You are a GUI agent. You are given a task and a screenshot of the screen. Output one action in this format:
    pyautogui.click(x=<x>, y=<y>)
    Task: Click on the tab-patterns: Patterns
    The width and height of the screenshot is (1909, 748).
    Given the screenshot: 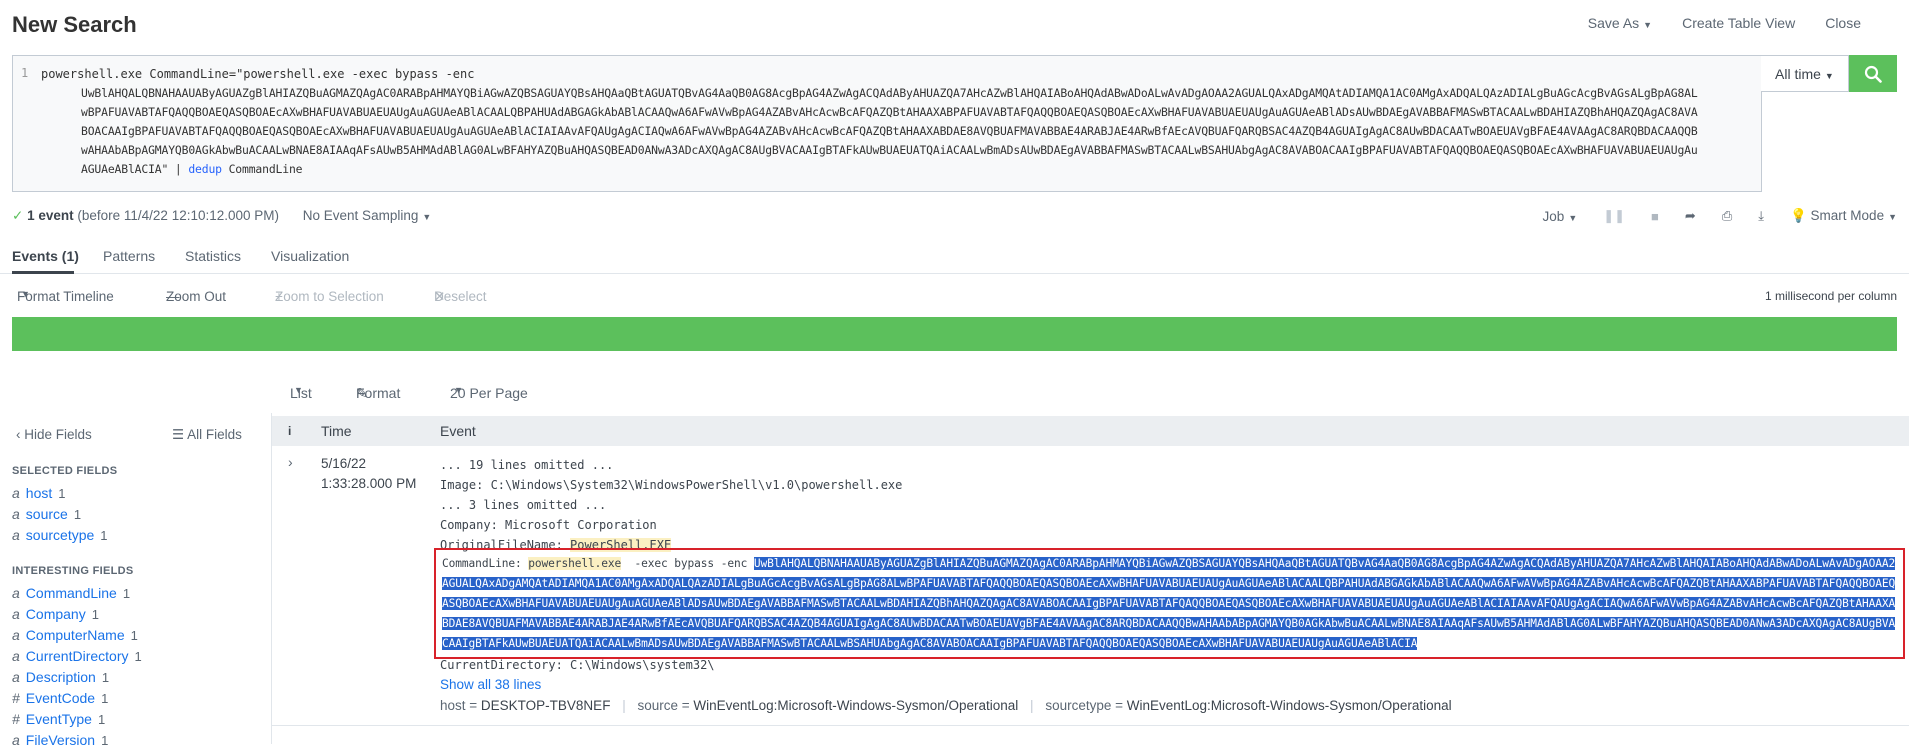 What is the action you would take?
    pyautogui.click(x=129, y=256)
    